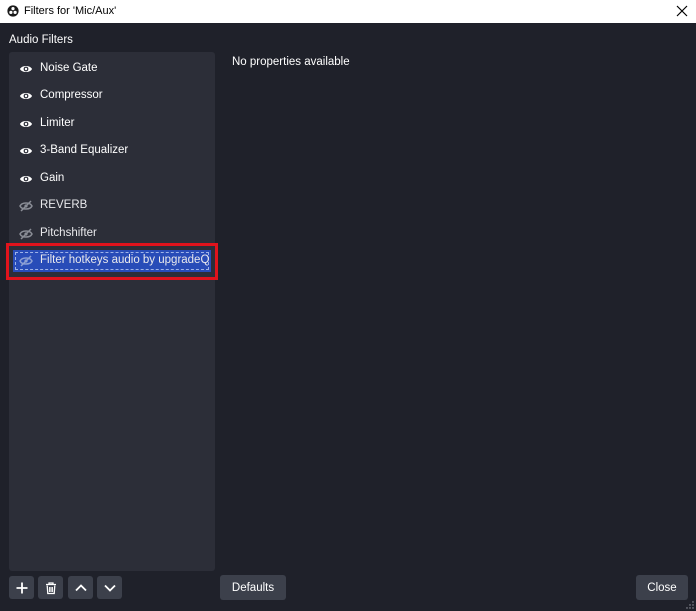  Describe the element at coordinates (69, 68) in the screenshot. I see `filter-label: Noise Gate` at that location.